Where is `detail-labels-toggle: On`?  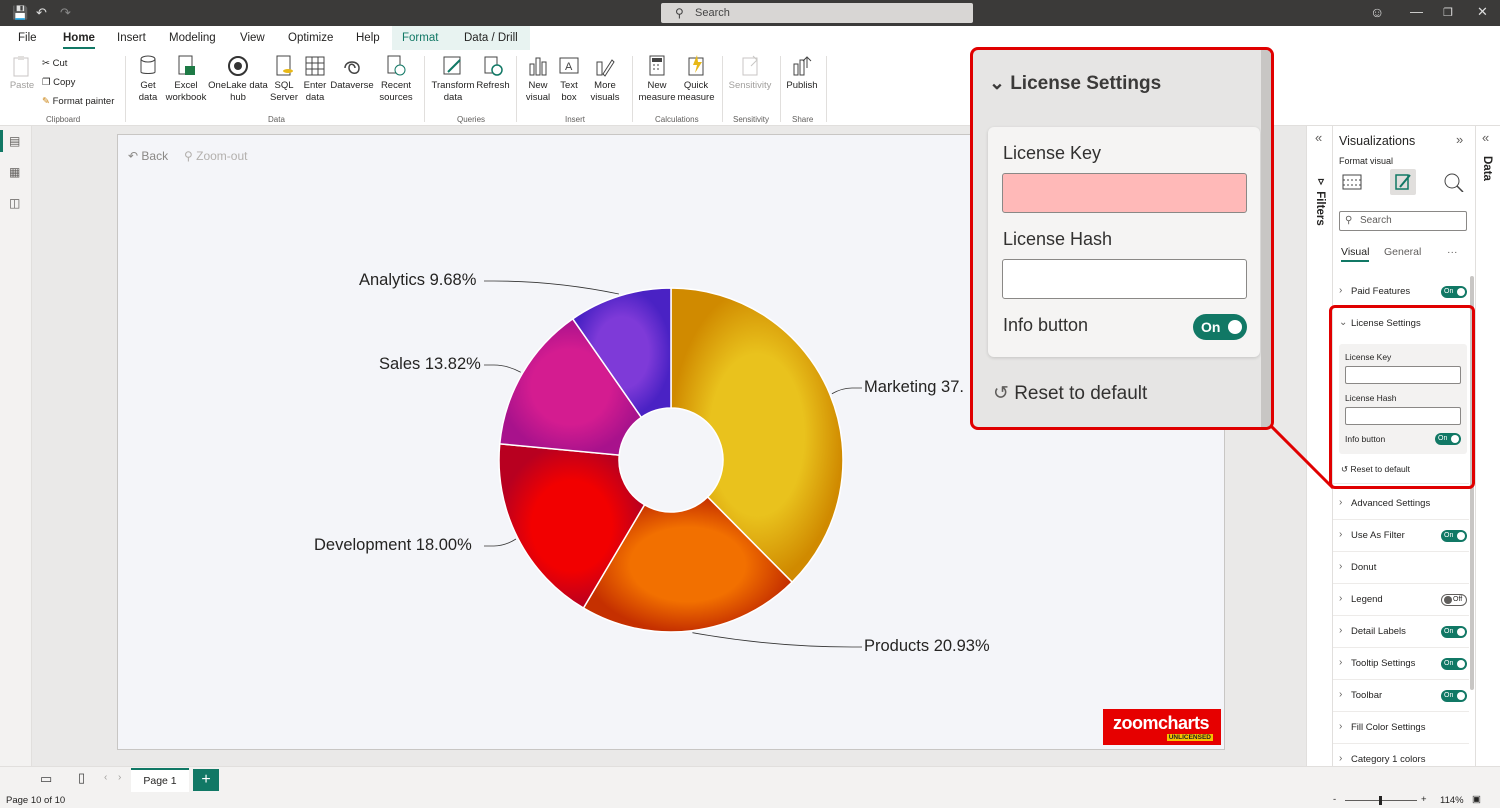
detail-labels-toggle: On is located at coordinates (1454, 632).